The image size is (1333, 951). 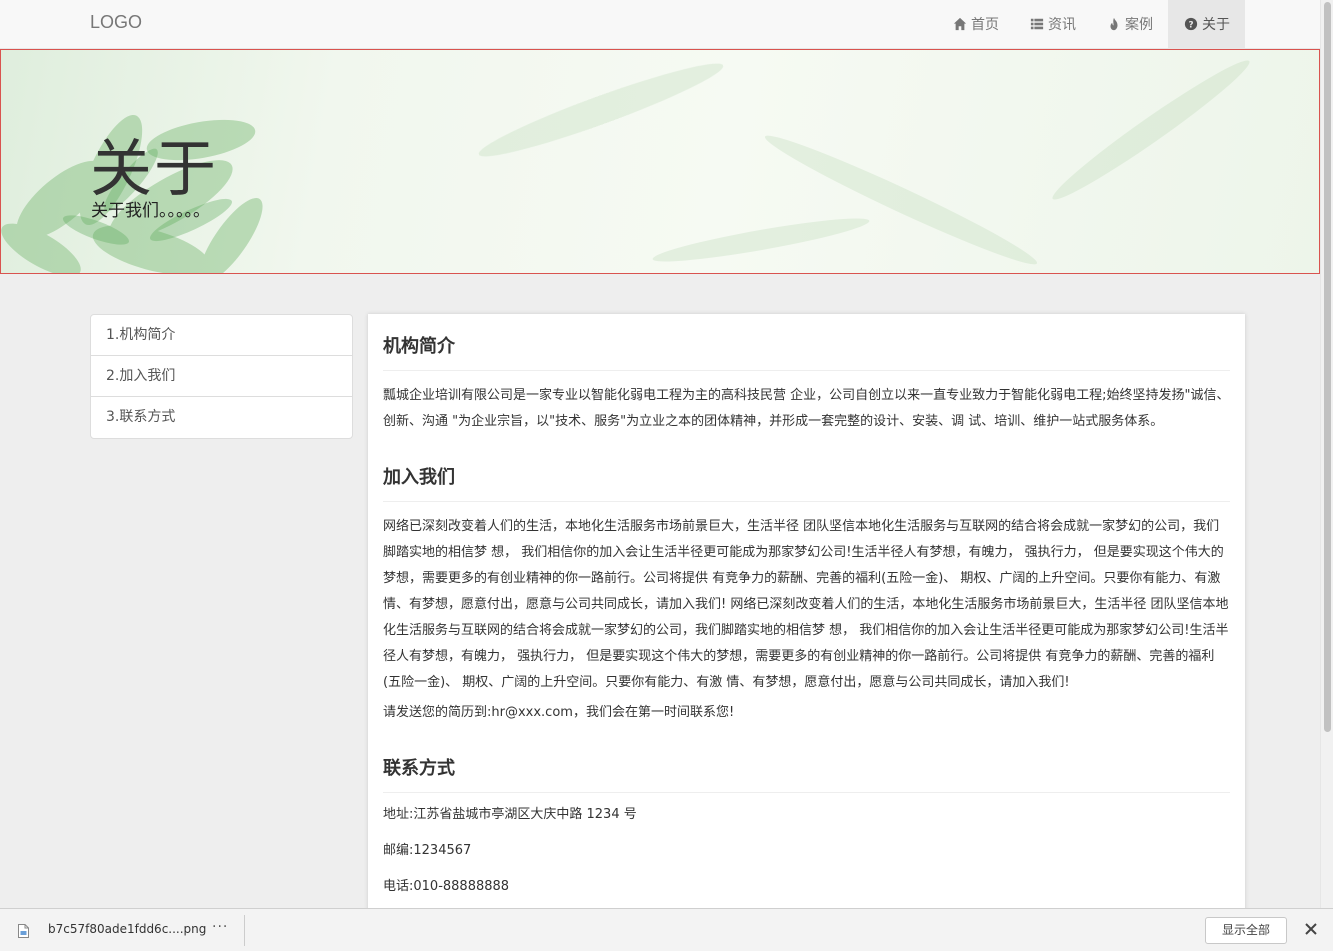 What do you see at coordinates (806, 473) in the screenshot?
I see `section-heading-join: 加入我们` at bounding box center [806, 473].